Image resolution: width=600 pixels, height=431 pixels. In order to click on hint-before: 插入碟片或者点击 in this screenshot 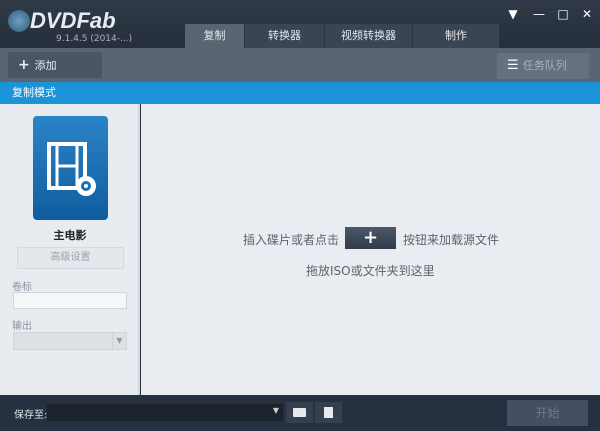, I will do `click(291, 240)`.